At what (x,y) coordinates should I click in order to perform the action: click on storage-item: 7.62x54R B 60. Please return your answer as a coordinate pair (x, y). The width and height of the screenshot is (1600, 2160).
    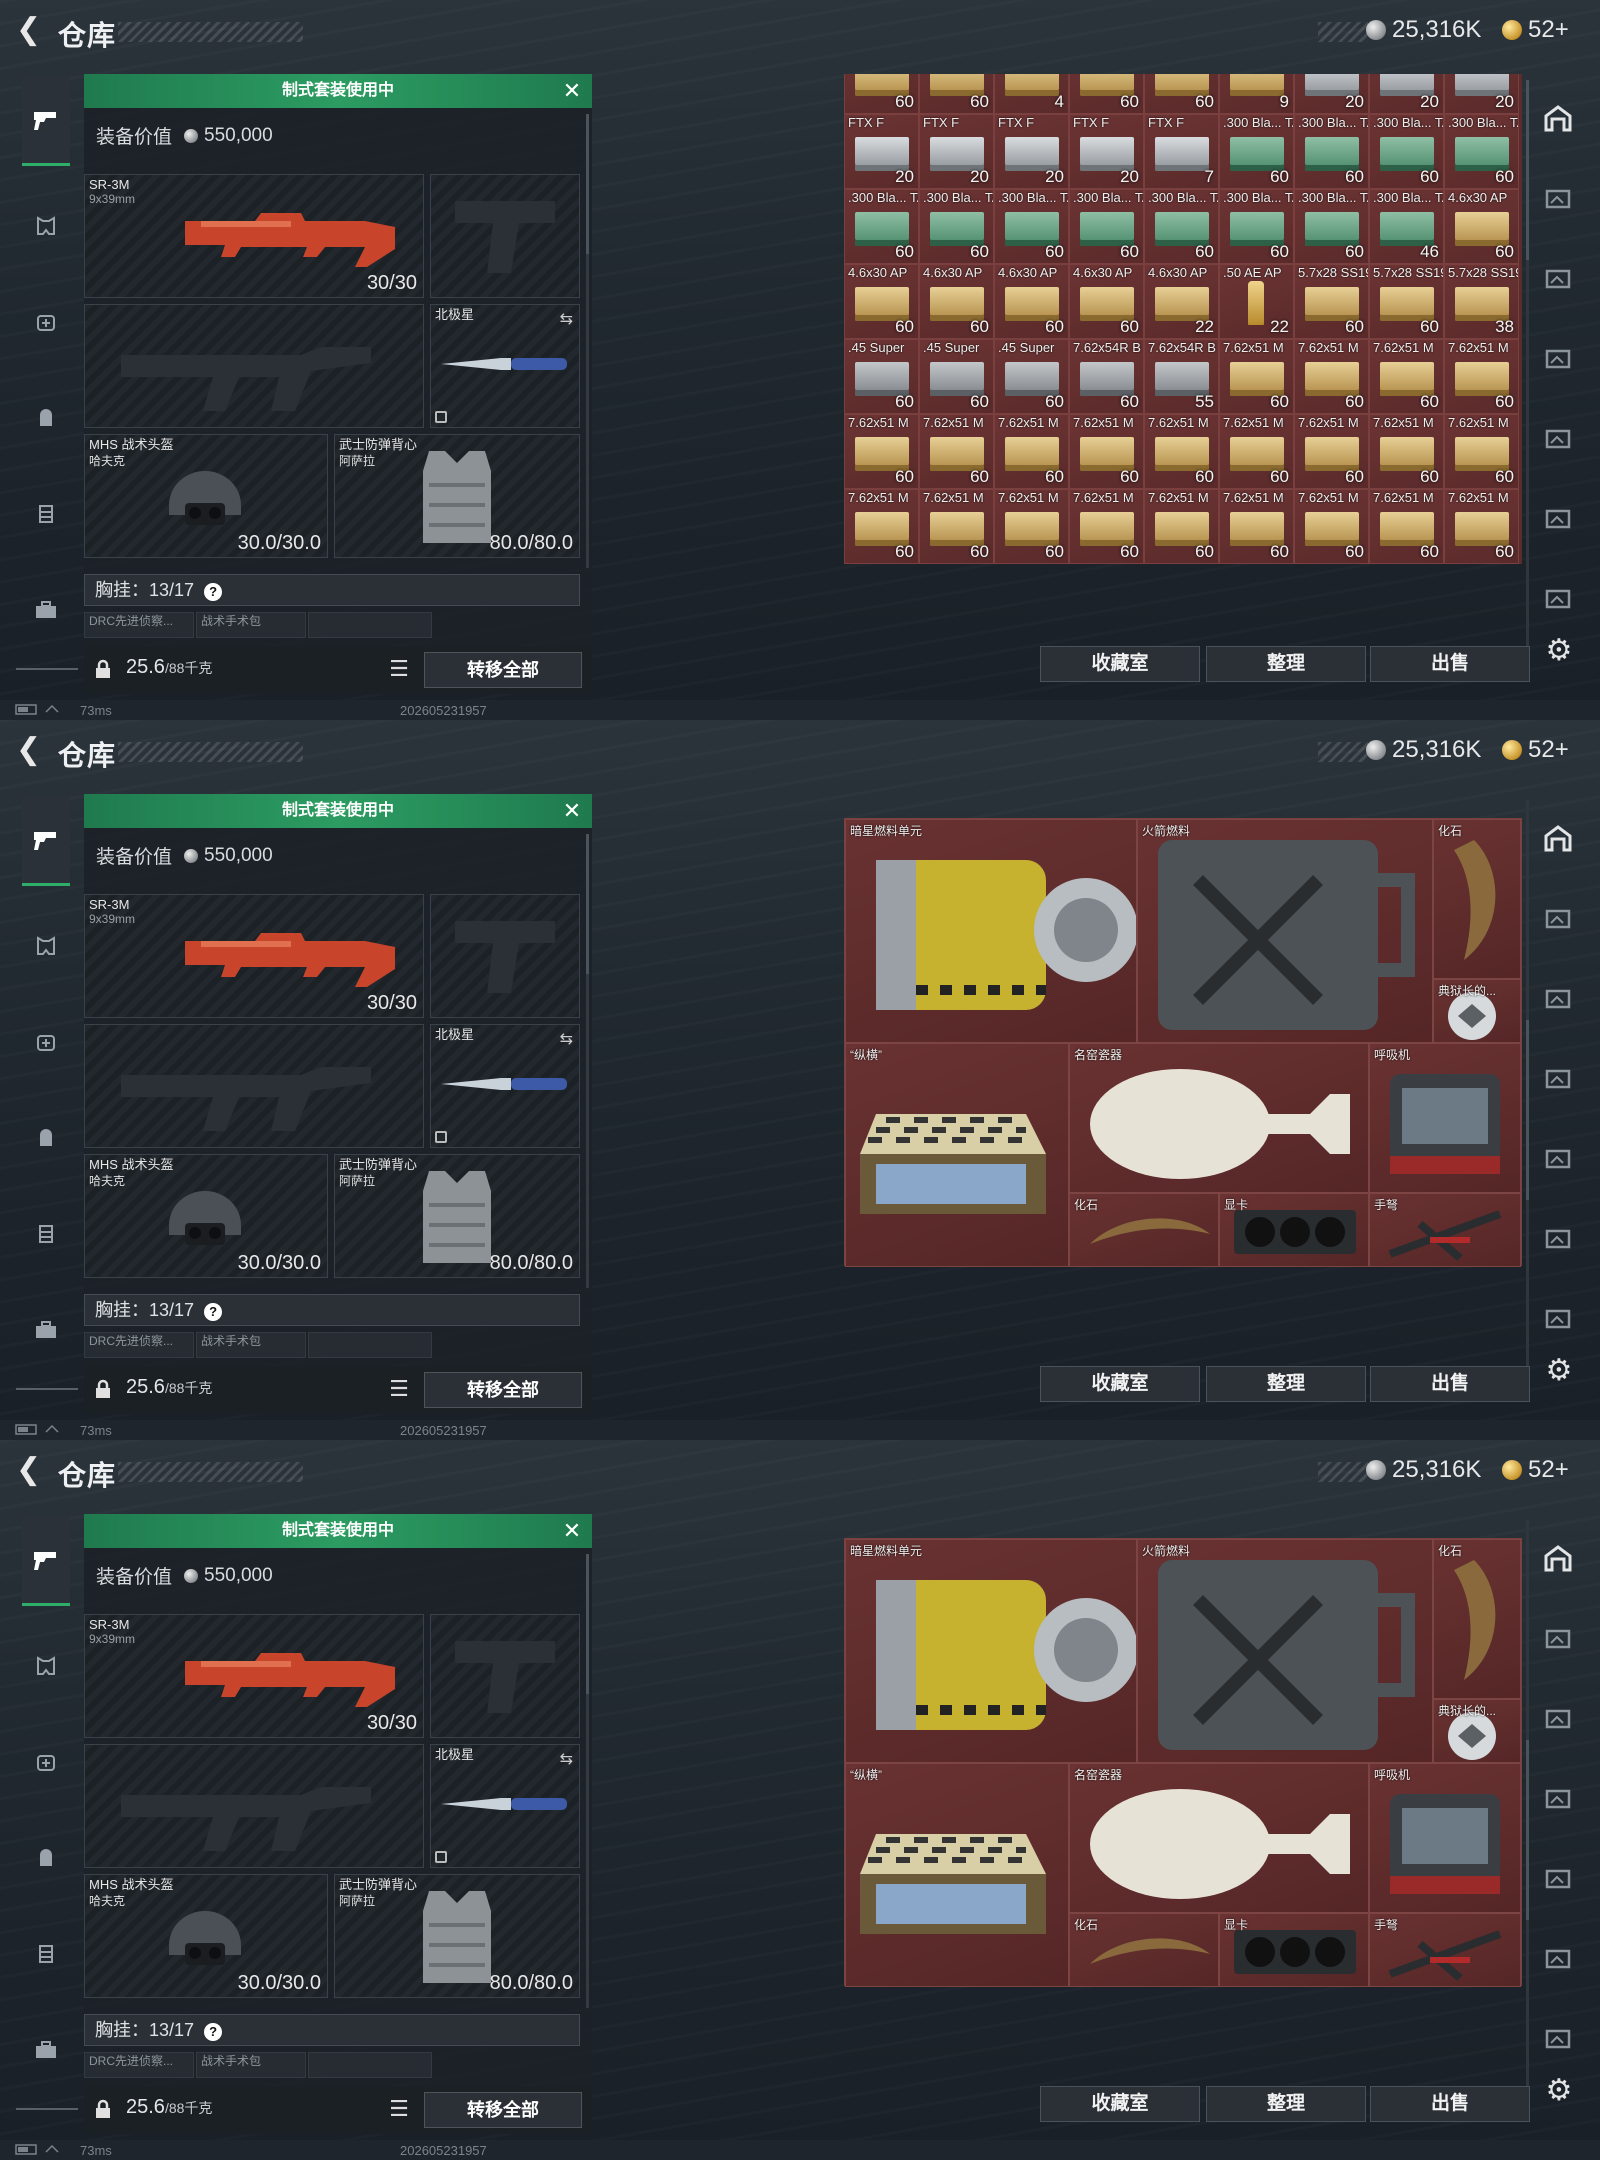
    Looking at the image, I should click on (1106, 376).